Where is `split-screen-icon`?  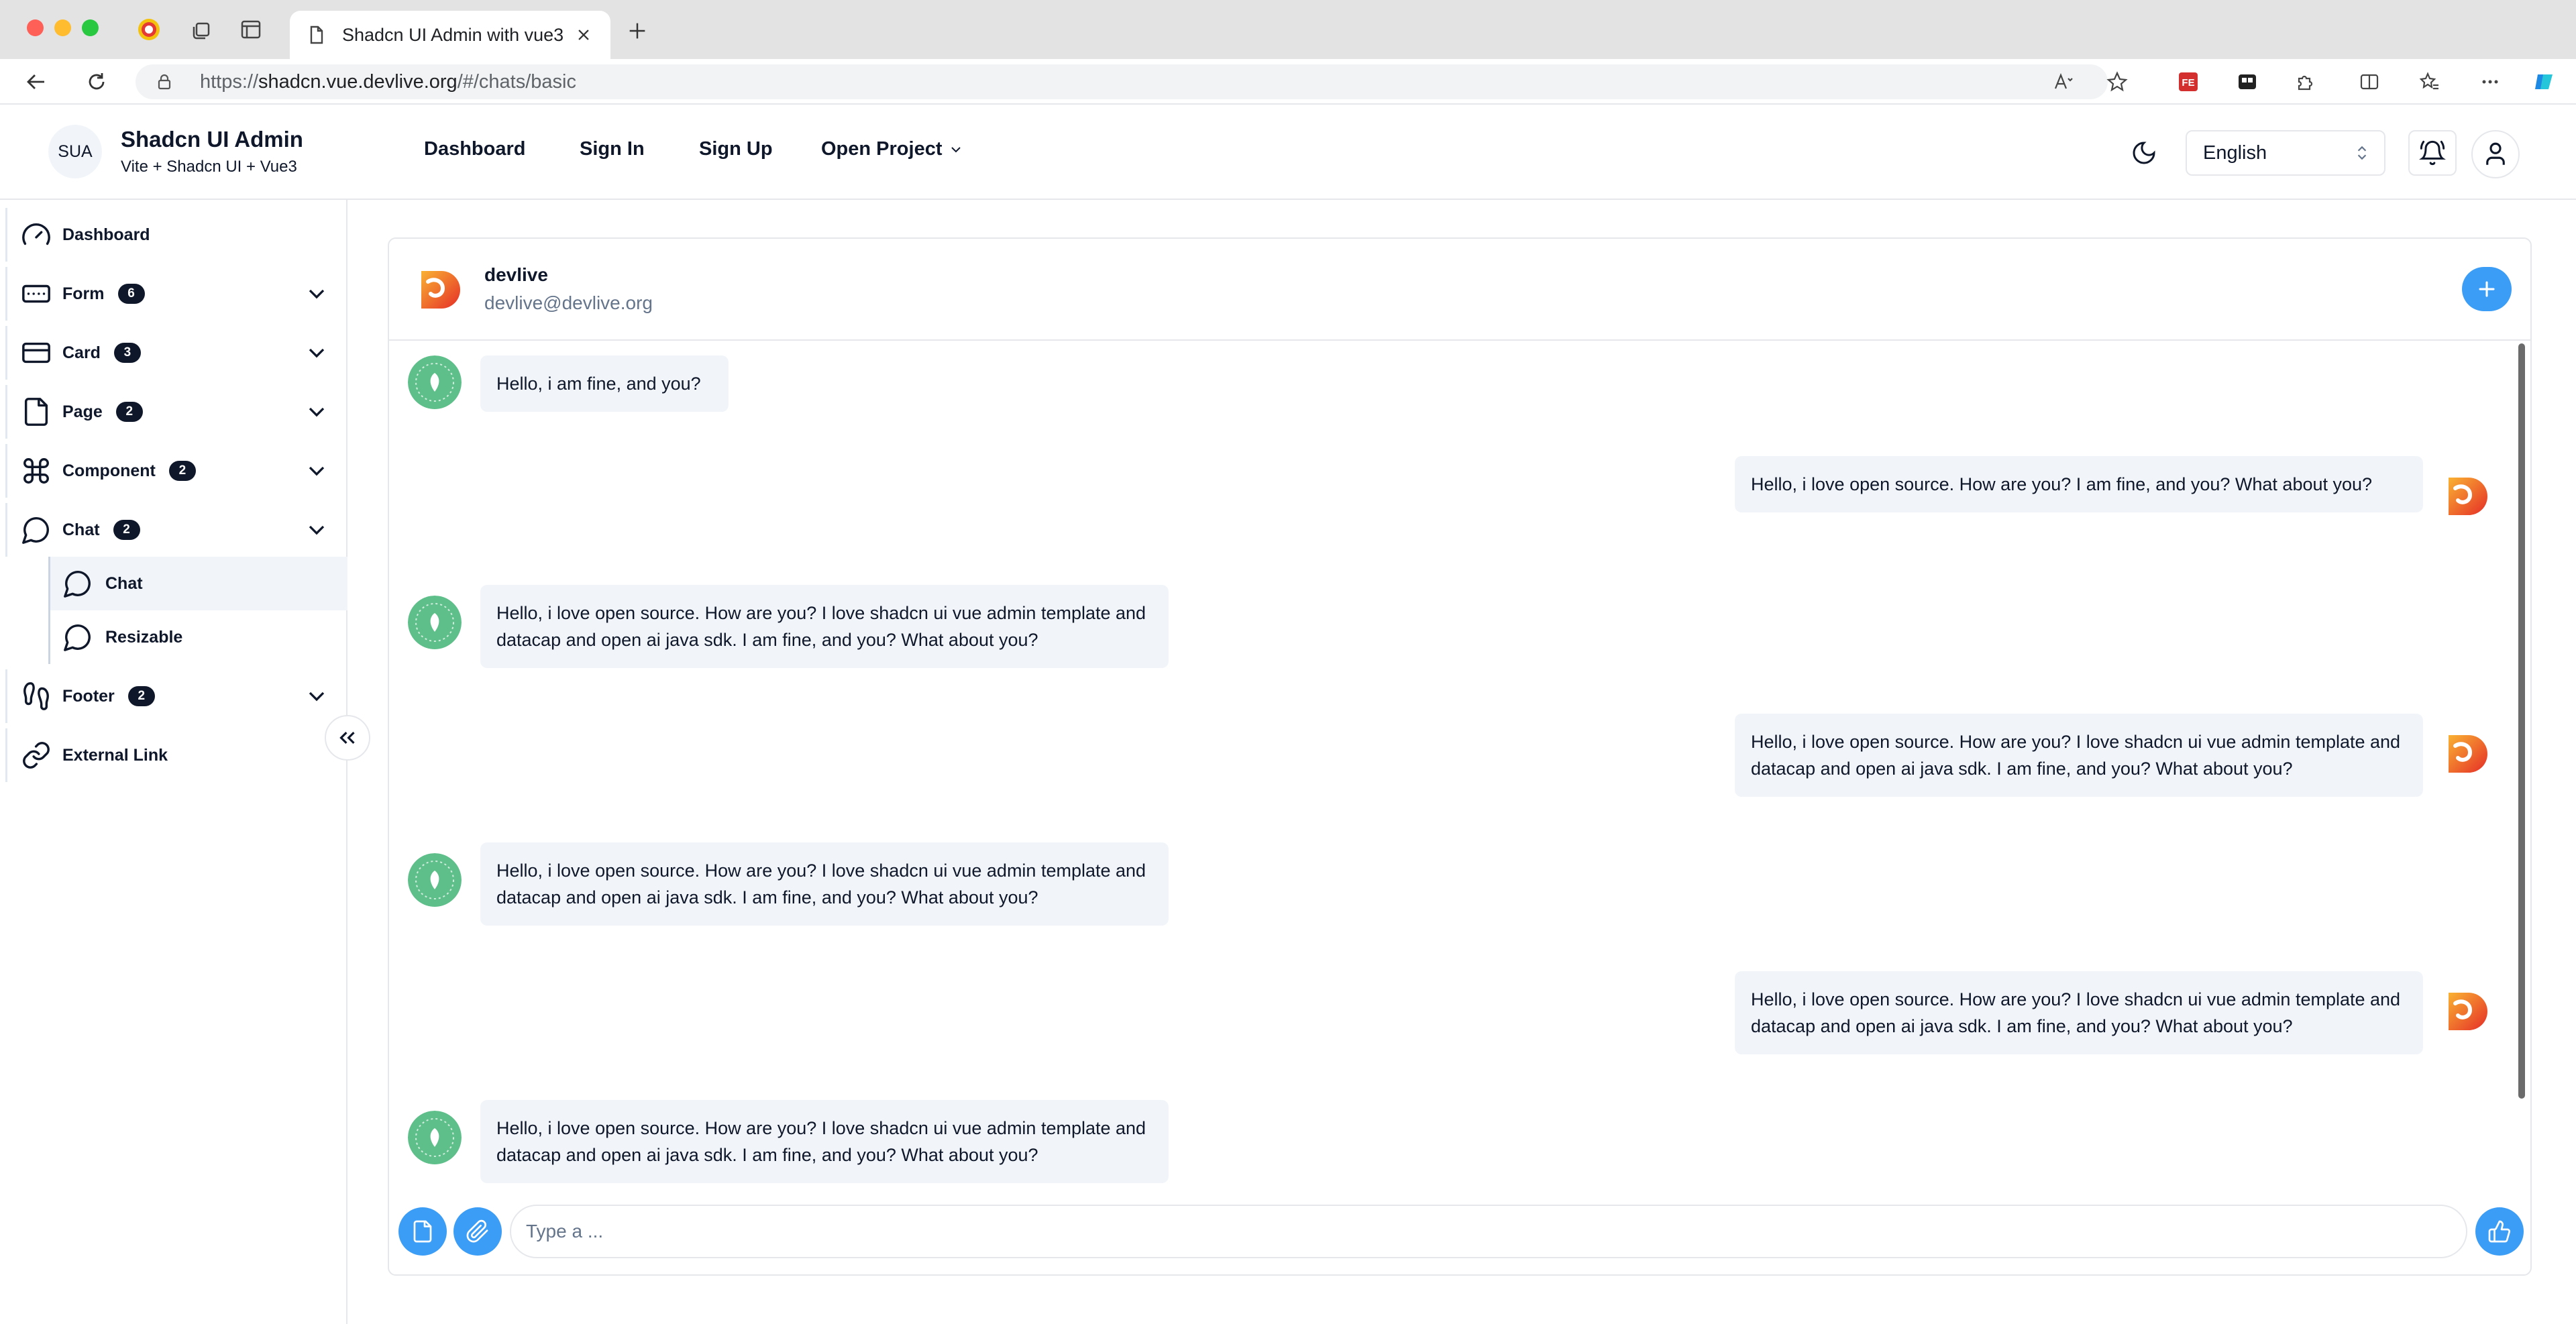
split-screen-icon is located at coordinates (2369, 82).